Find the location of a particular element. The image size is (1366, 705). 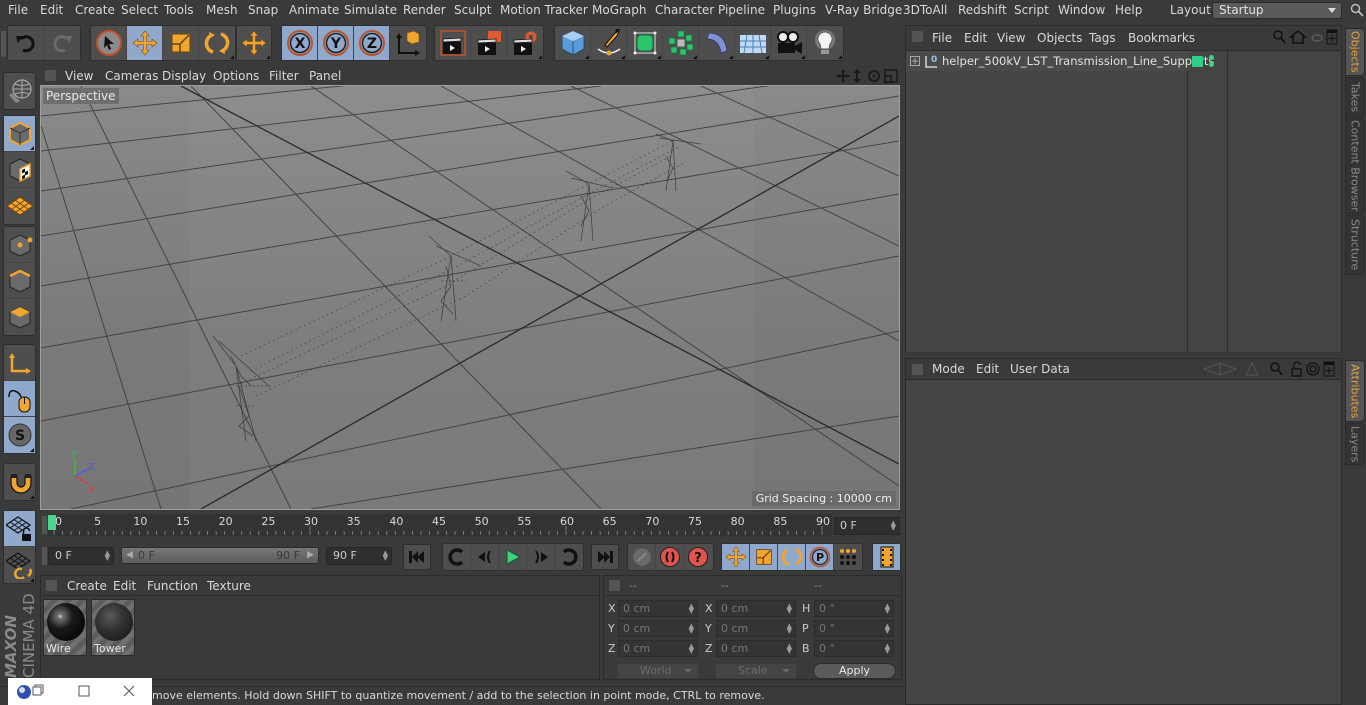

objects-menu-objects: Objects is located at coordinates (1059, 38).